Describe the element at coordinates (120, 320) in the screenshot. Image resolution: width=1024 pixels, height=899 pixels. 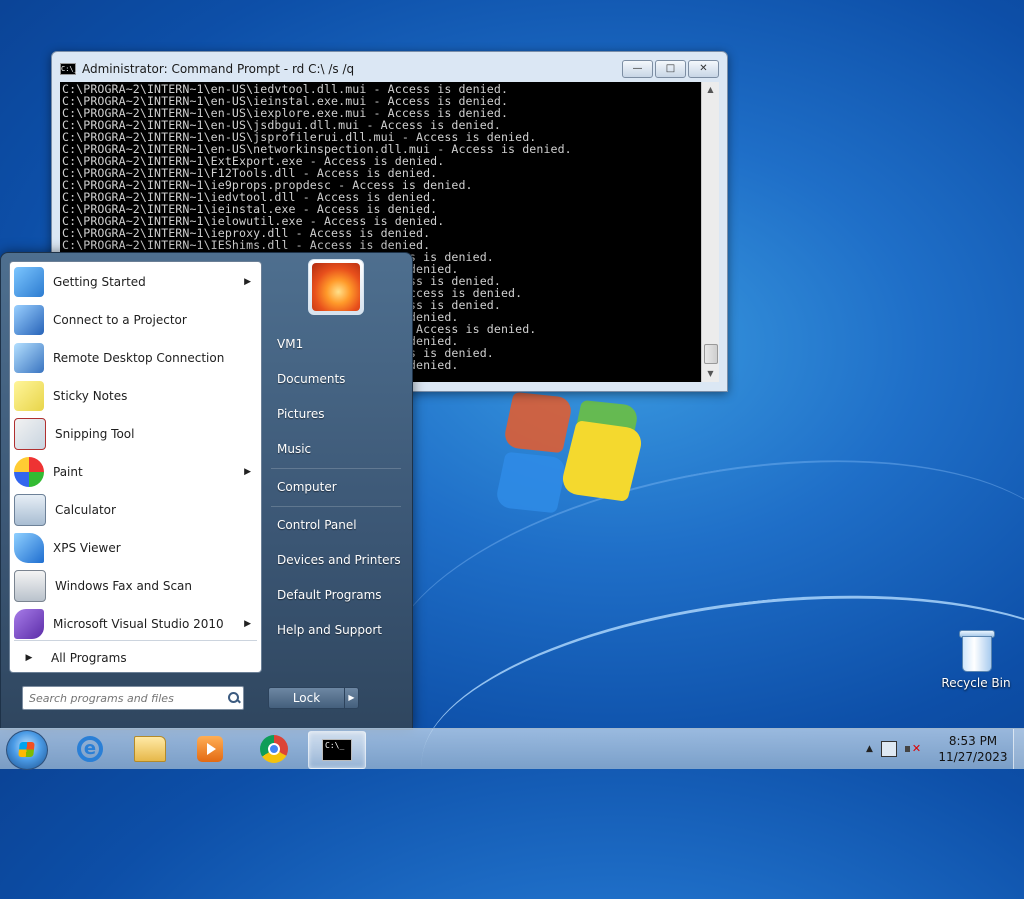
I see `start-program-label: Connect to a Projector` at that location.